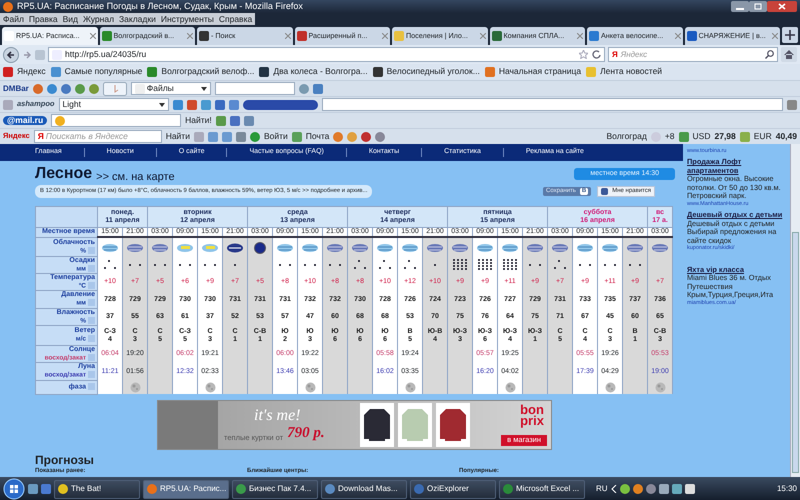 The width and height of the screenshot is (800, 500). Describe the element at coordinates (693, 54) in the screenshot. I see `search-field: Я Яндекс` at that location.